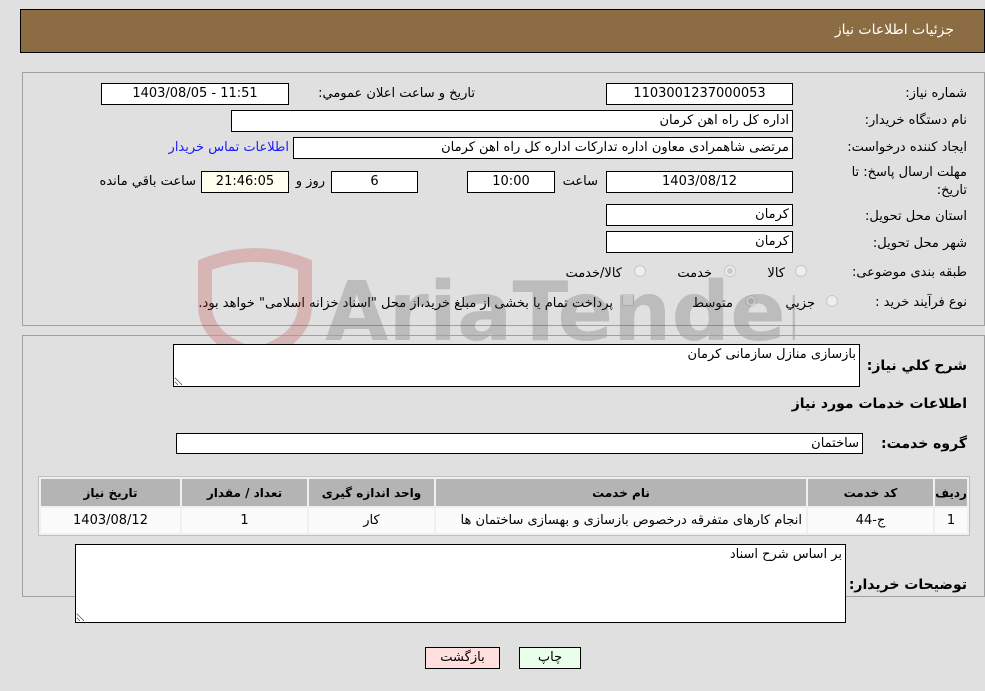 The height and width of the screenshot is (691, 985). What do you see at coordinates (916, 216) in the screenshot?
I see `province-label: استان محل تحویل:` at bounding box center [916, 216].